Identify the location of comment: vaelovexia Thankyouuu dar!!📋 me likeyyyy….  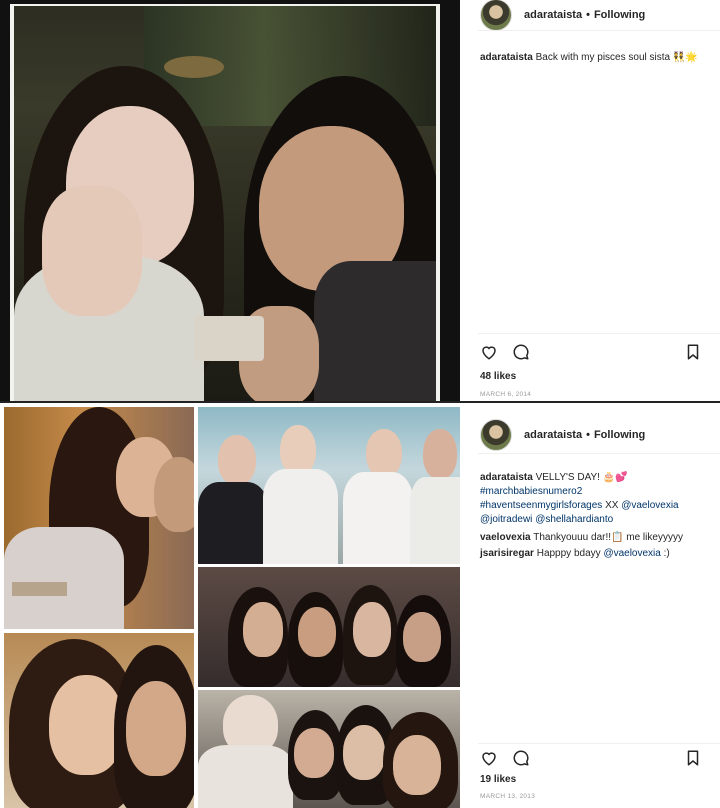
(594, 538).